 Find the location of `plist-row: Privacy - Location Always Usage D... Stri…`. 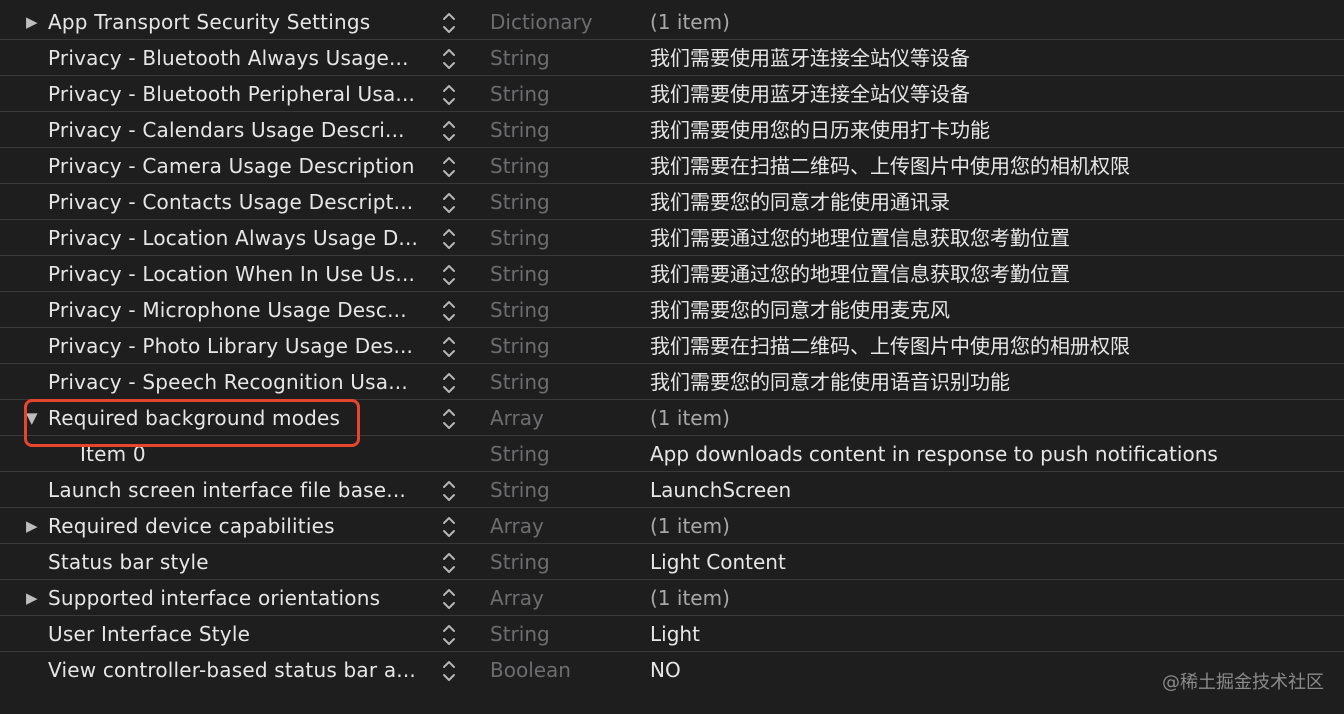

plist-row: Privacy - Location Always Usage D... Stri… is located at coordinates (672, 238).